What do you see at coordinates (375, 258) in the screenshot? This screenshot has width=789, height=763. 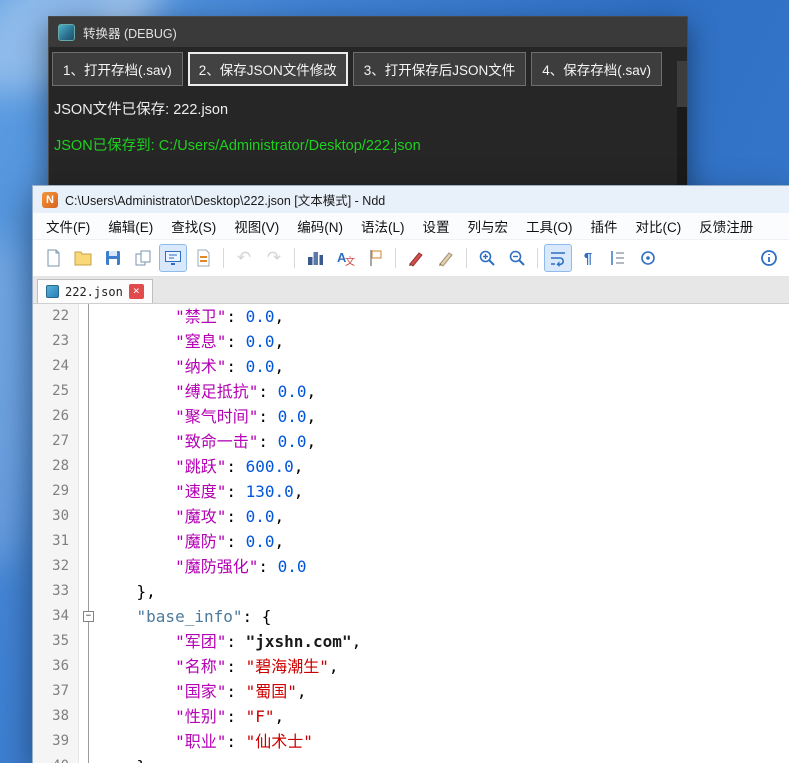 I see `bookmark-icon` at bounding box center [375, 258].